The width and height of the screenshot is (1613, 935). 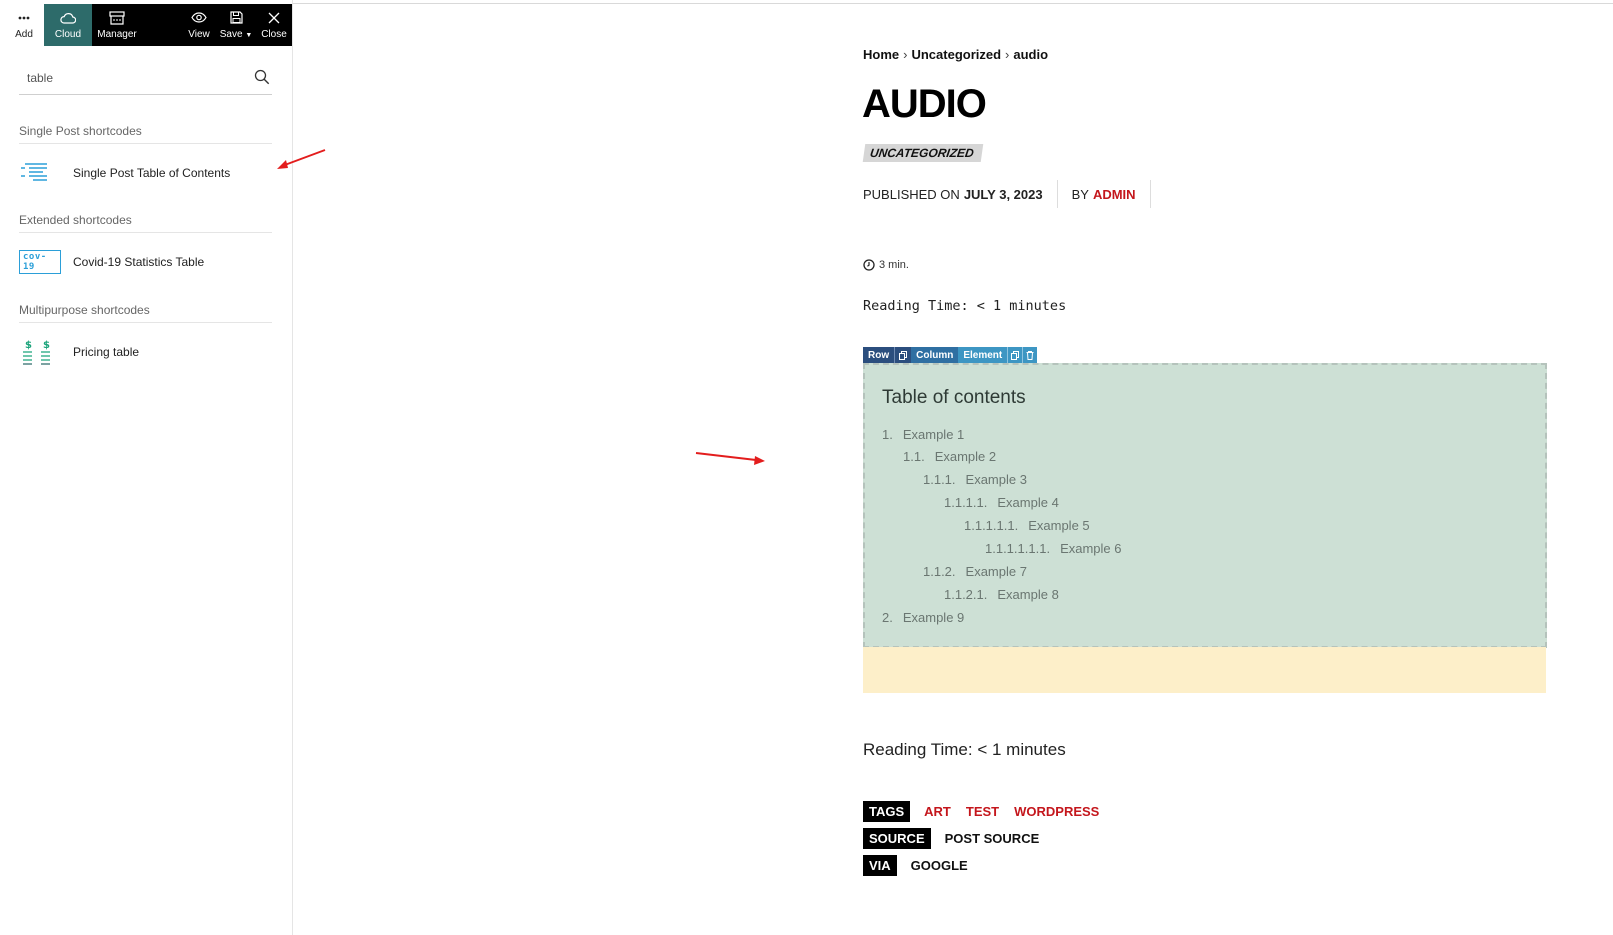 What do you see at coordinates (975, 571) in the screenshot?
I see `toc-item: 1.1.2. Example 7` at bounding box center [975, 571].